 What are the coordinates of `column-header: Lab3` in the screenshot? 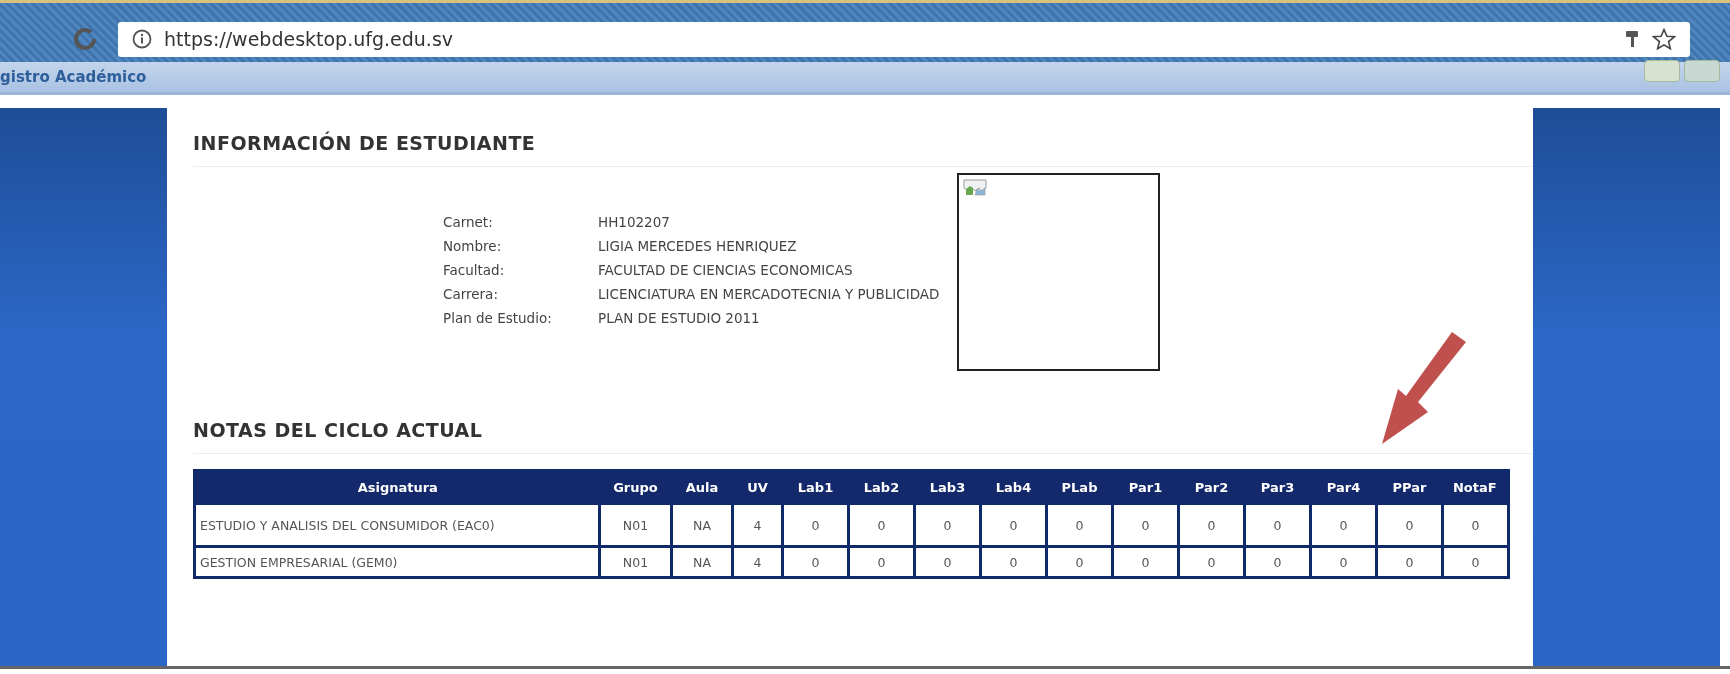 It's located at (947, 487).